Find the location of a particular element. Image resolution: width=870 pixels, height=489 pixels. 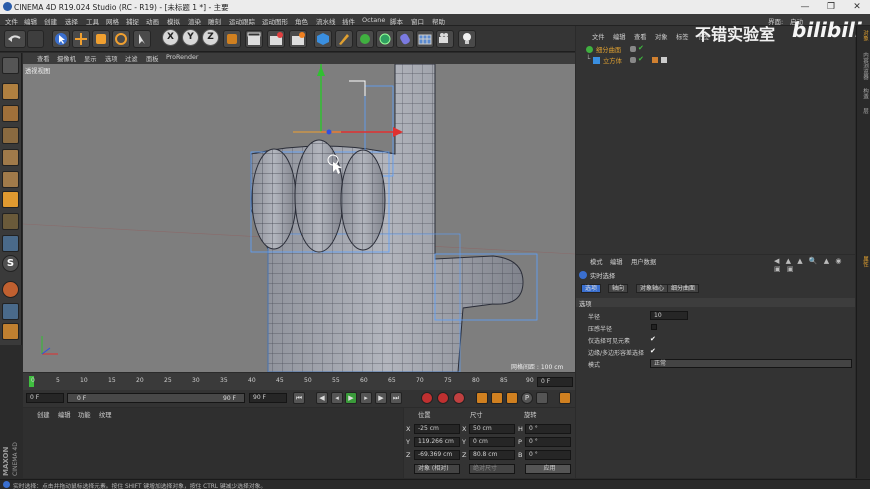

live-select-button is located at coordinates (61, 39).